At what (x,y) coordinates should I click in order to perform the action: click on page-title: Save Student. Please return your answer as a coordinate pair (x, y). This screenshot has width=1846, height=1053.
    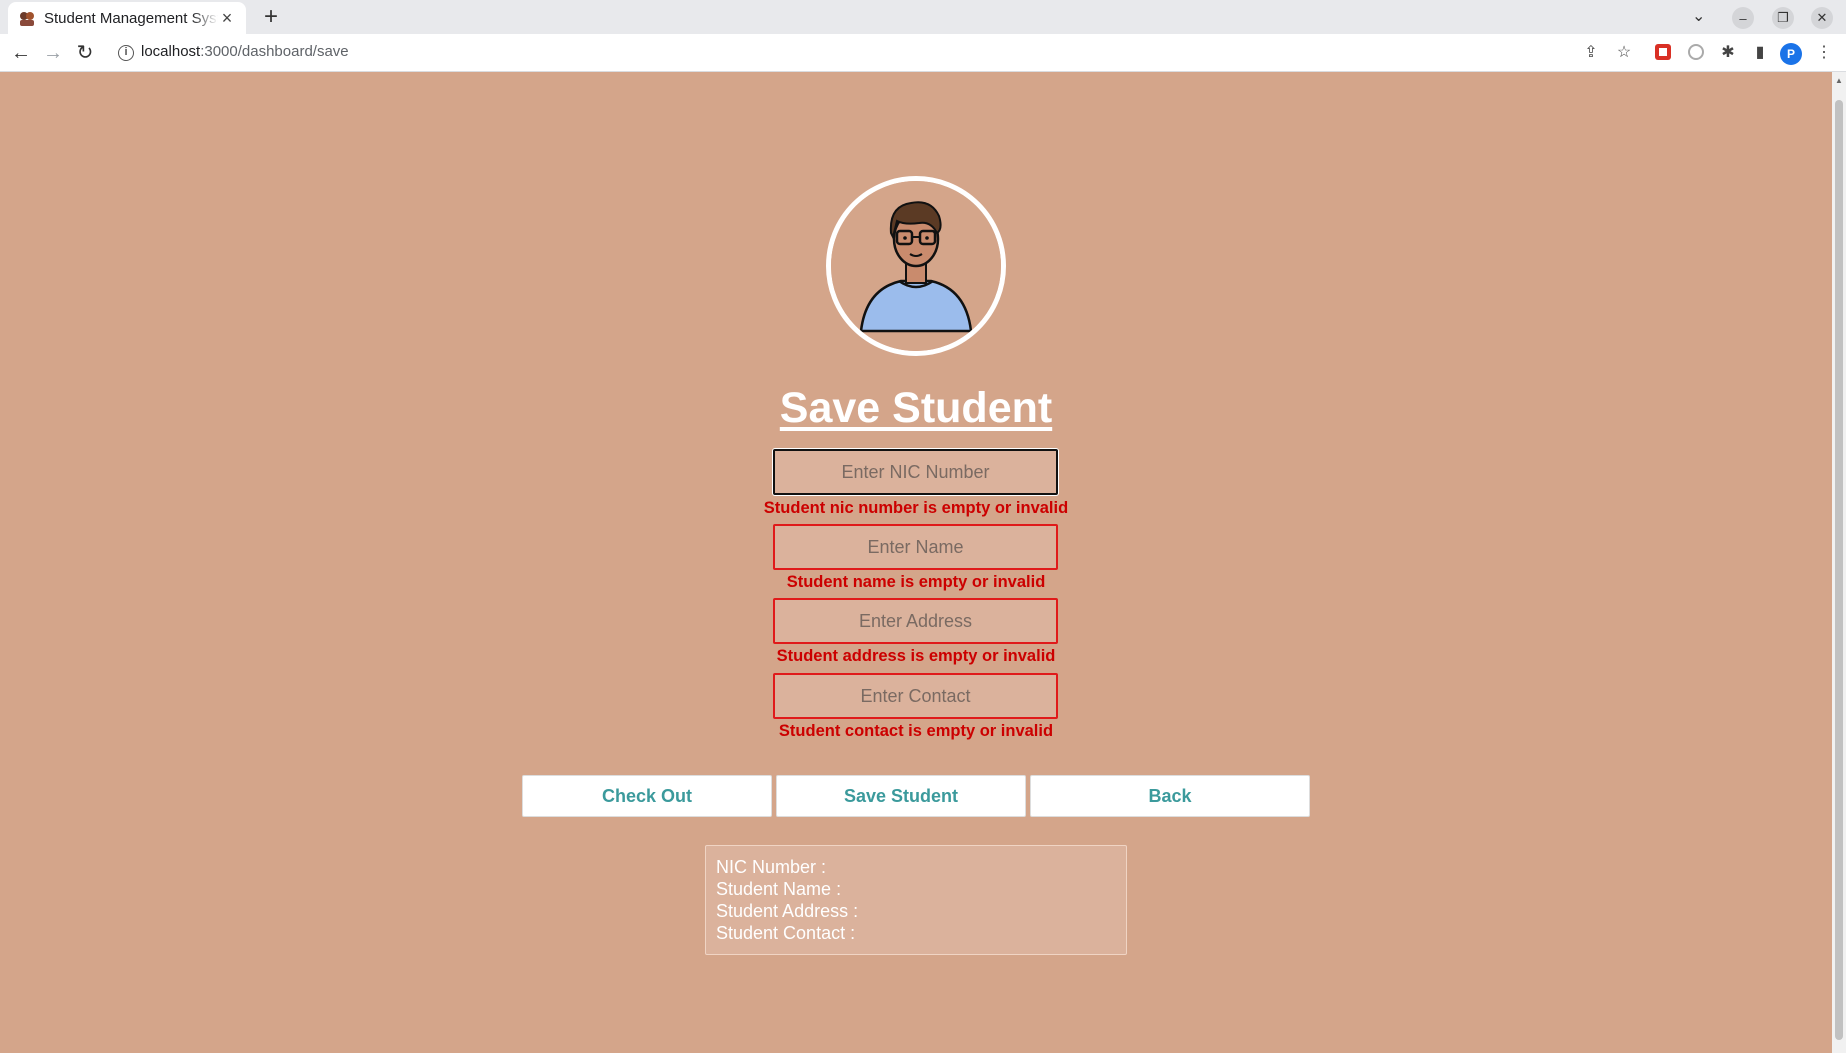
    Looking at the image, I should click on (916, 408).